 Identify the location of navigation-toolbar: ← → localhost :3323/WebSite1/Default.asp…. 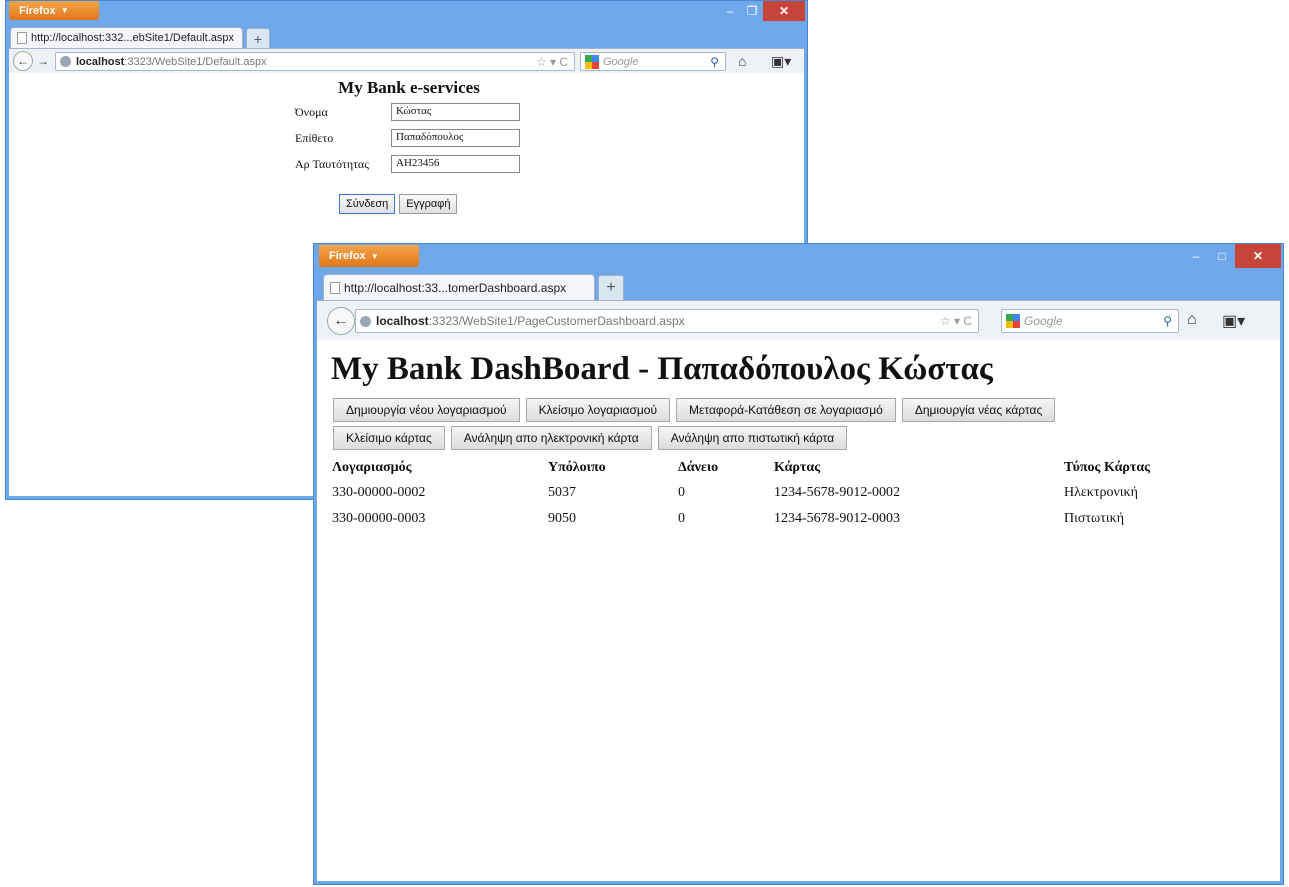
(406, 60).